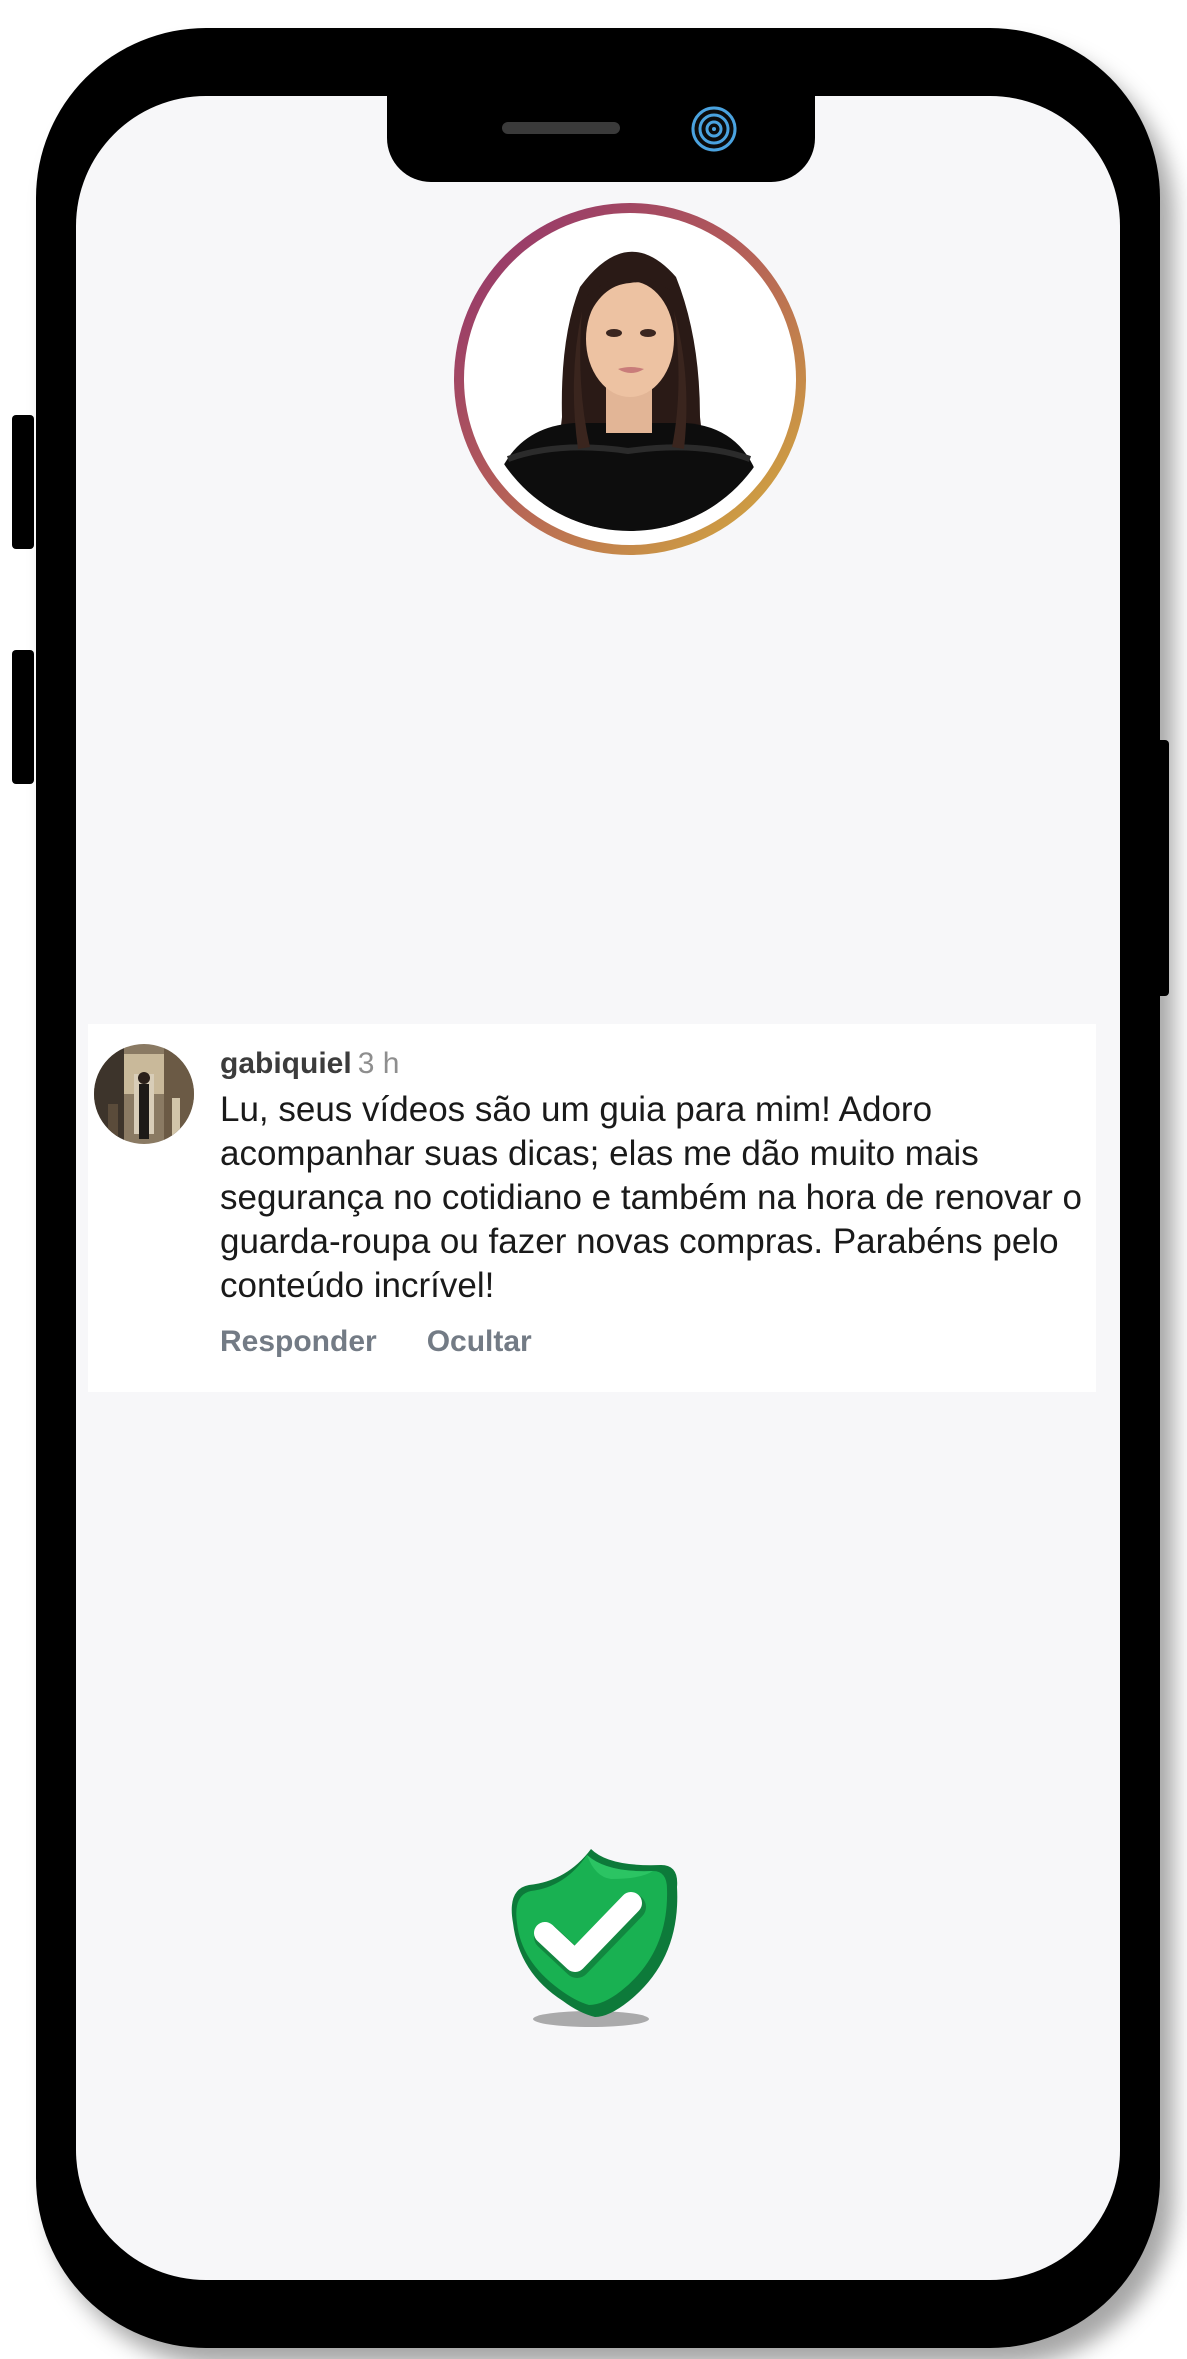 This screenshot has width=1187, height=2359. Describe the element at coordinates (479, 1342) in the screenshot. I see `hide-button: Ocultar` at that location.